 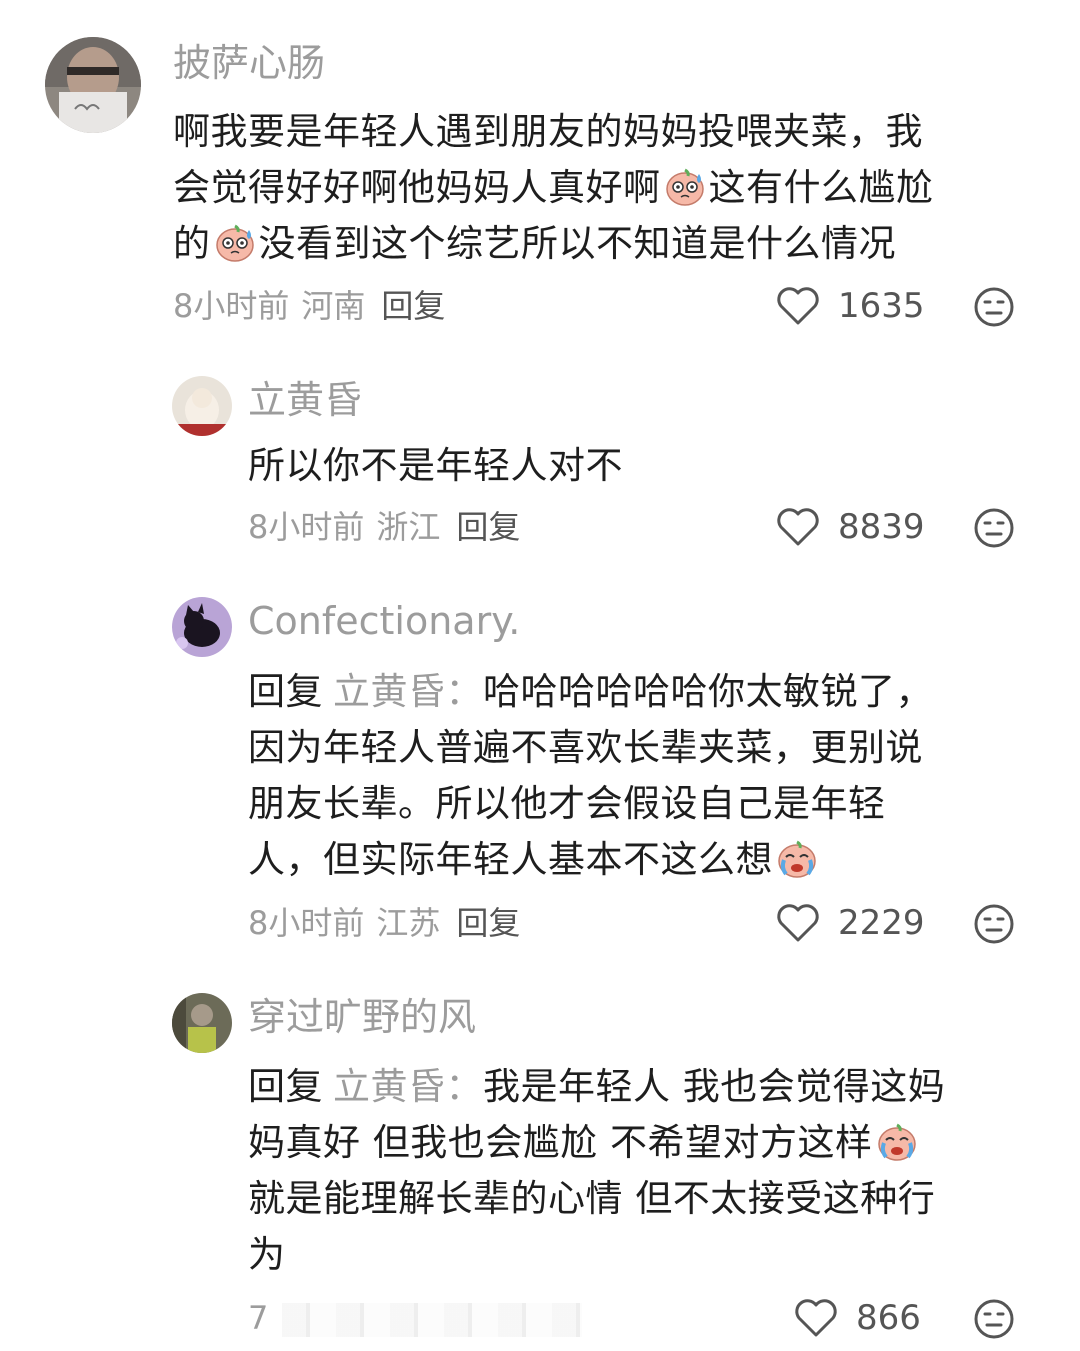 What do you see at coordinates (258, 1318) in the screenshot?
I see `timestamp: 7` at bounding box center [258, 1318].